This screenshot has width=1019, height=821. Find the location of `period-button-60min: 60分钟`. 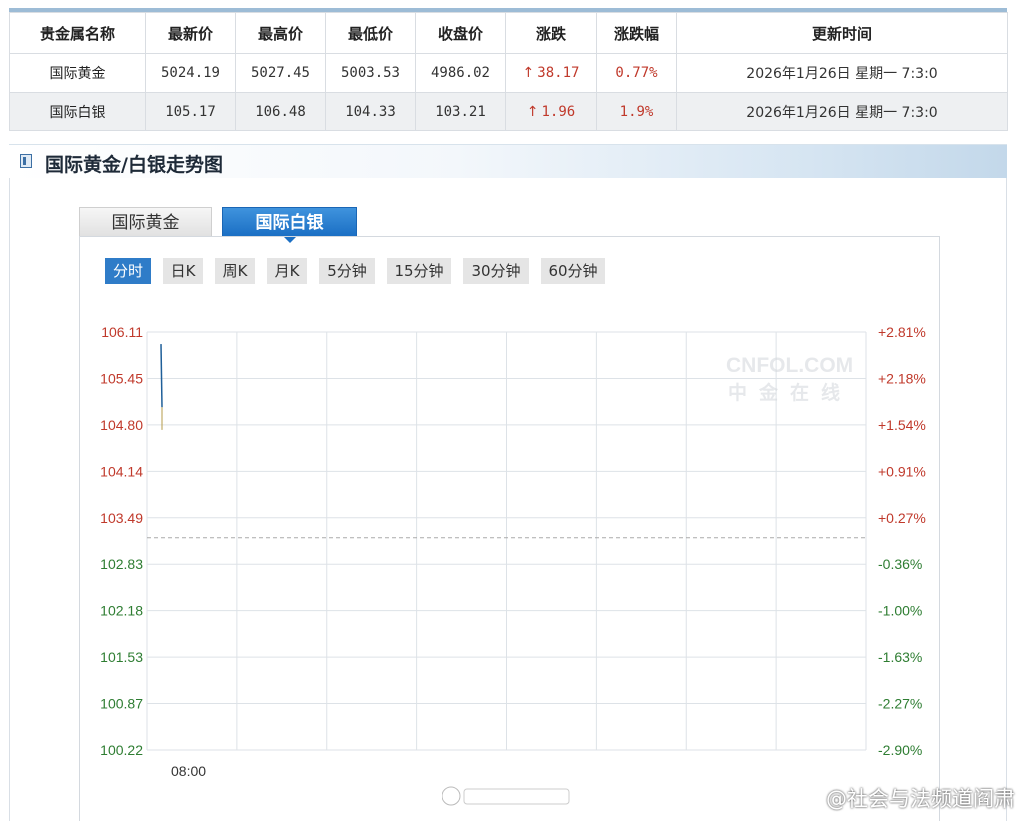

period-button-60min: 60分钟 is located at coordinates (573, 271).